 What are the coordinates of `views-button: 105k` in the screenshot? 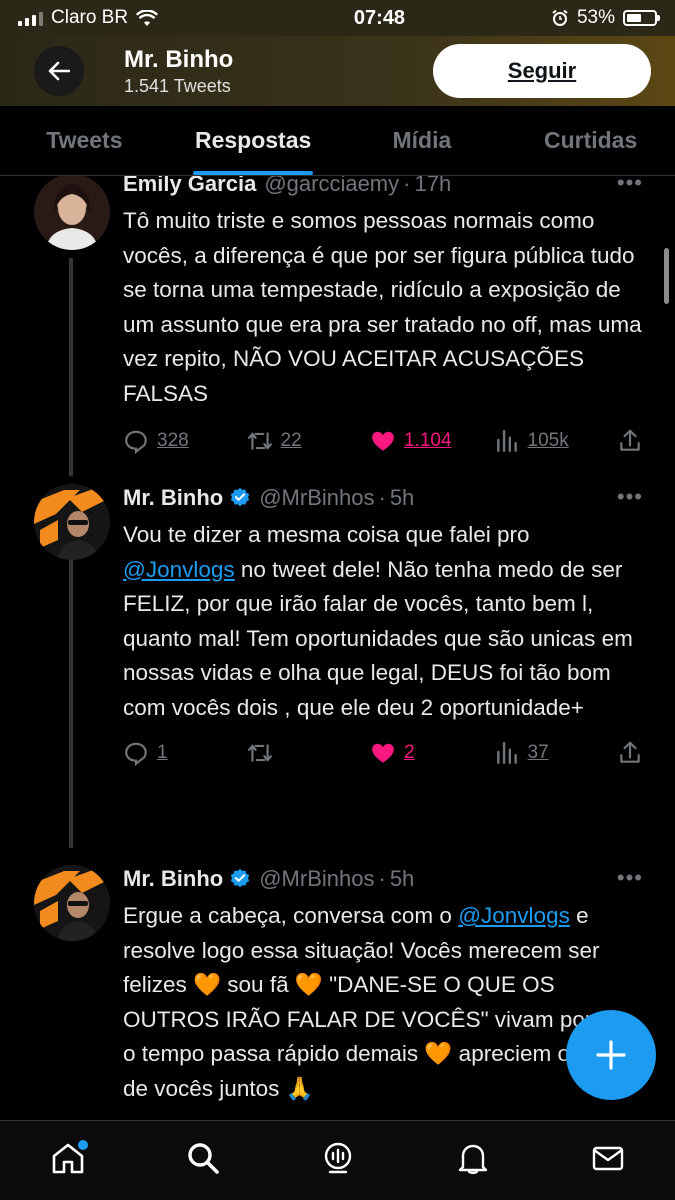 It's located at (554, 441).